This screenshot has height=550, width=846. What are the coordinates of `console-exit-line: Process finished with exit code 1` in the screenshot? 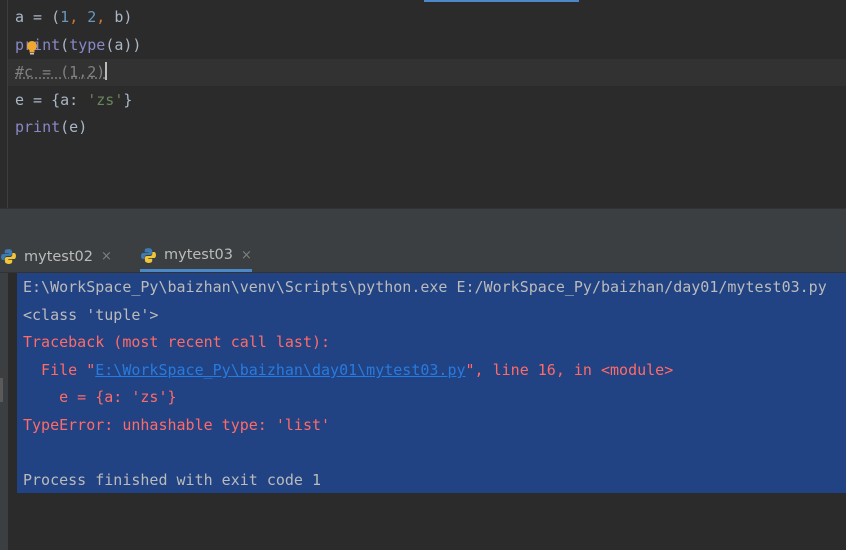 It's located at (172, 480).